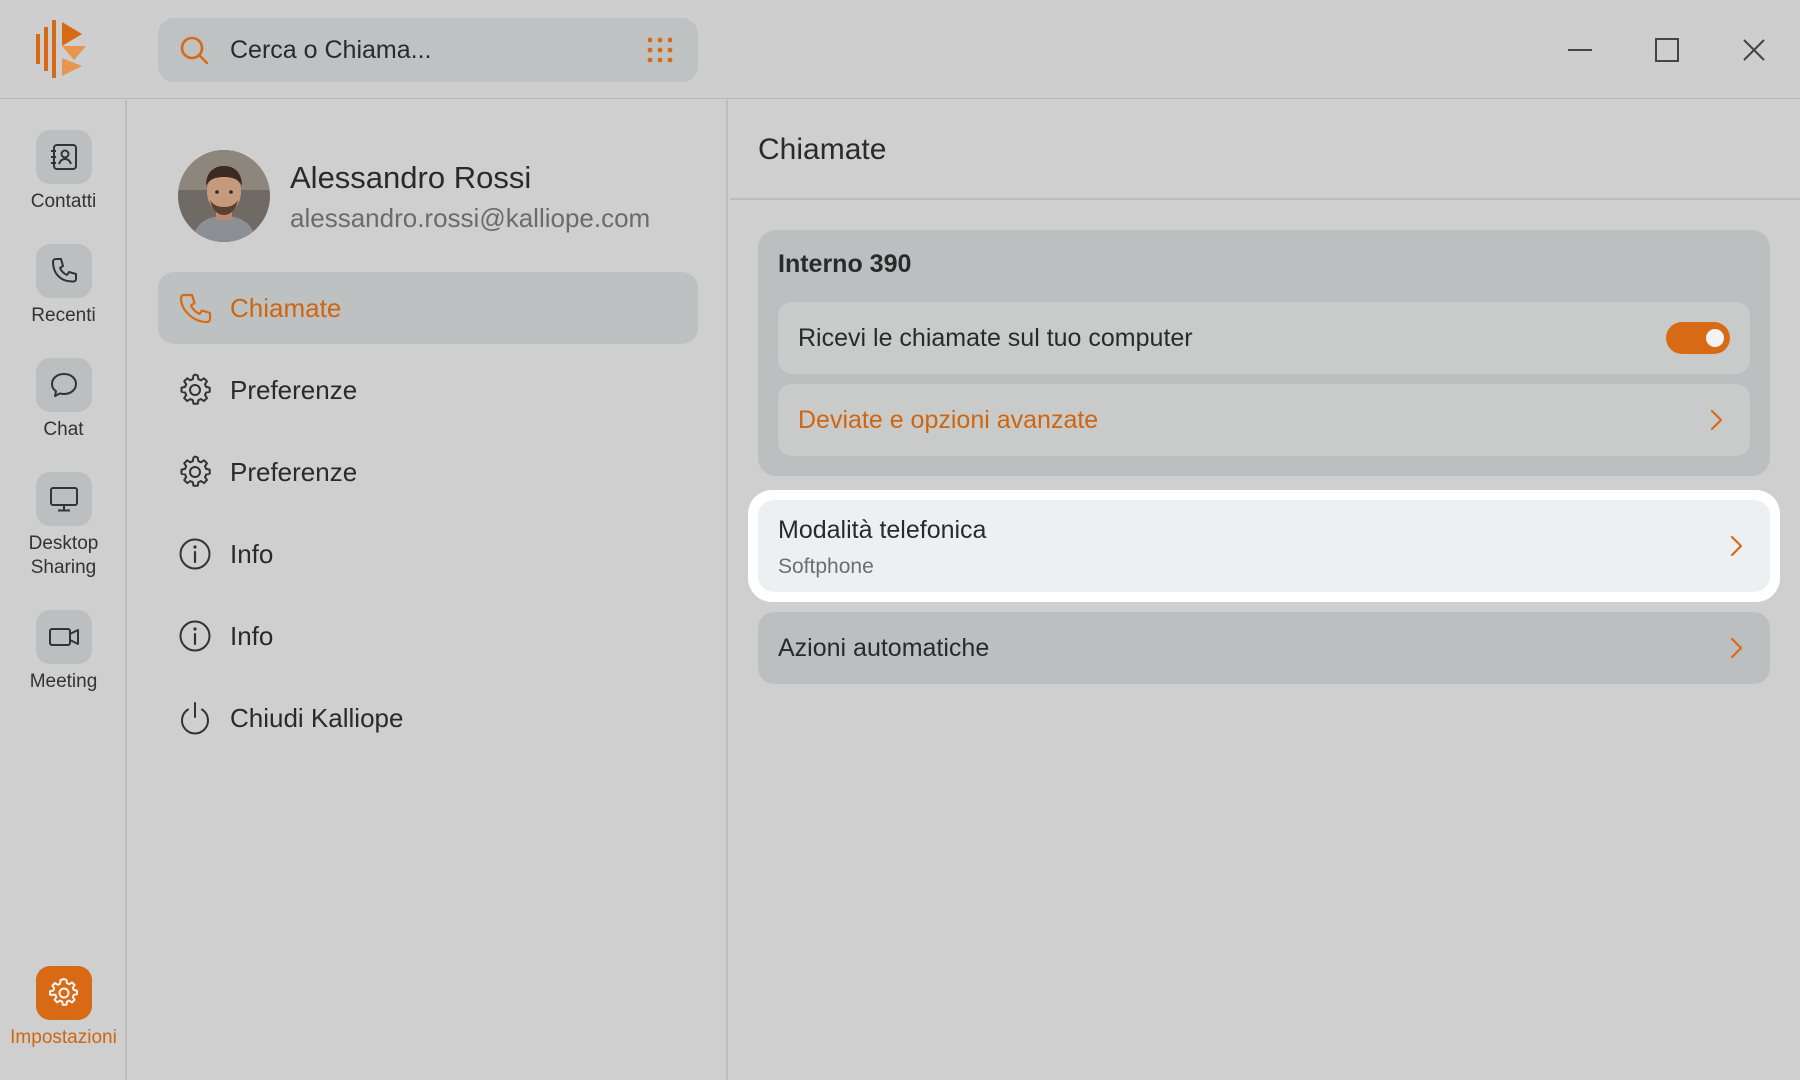  I want to click on phone-mode-title: Modalità telefonica, so click(882, 530).